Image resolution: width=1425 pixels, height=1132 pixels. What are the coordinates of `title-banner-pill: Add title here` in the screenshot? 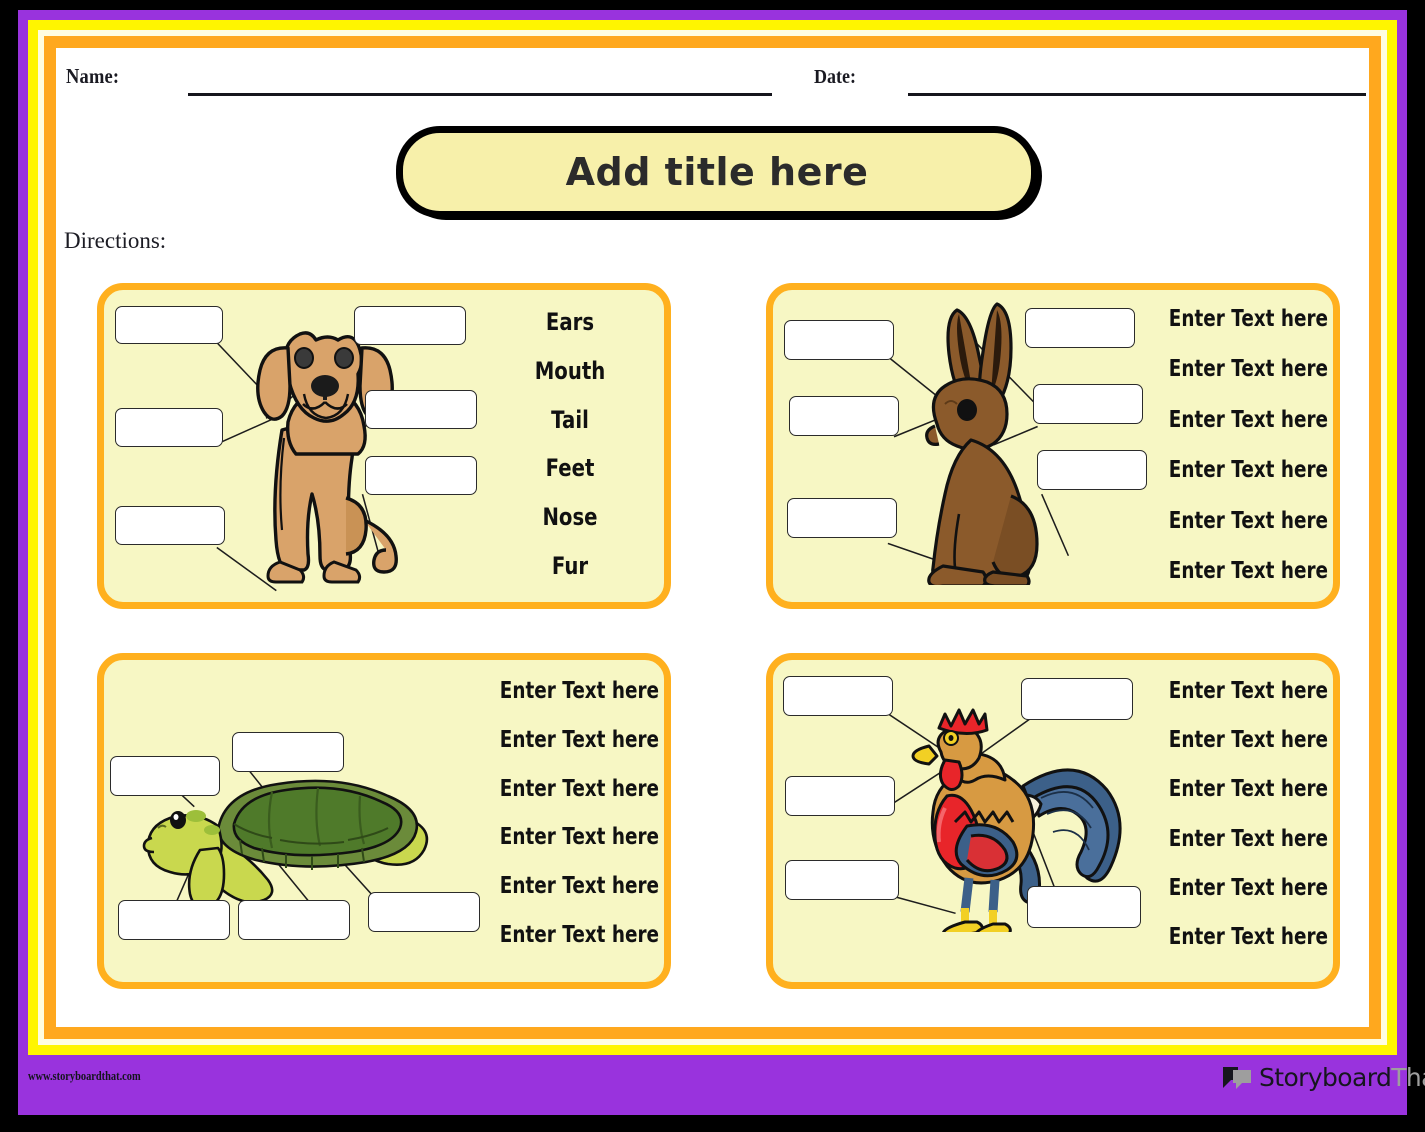 It's located at (717, 172).